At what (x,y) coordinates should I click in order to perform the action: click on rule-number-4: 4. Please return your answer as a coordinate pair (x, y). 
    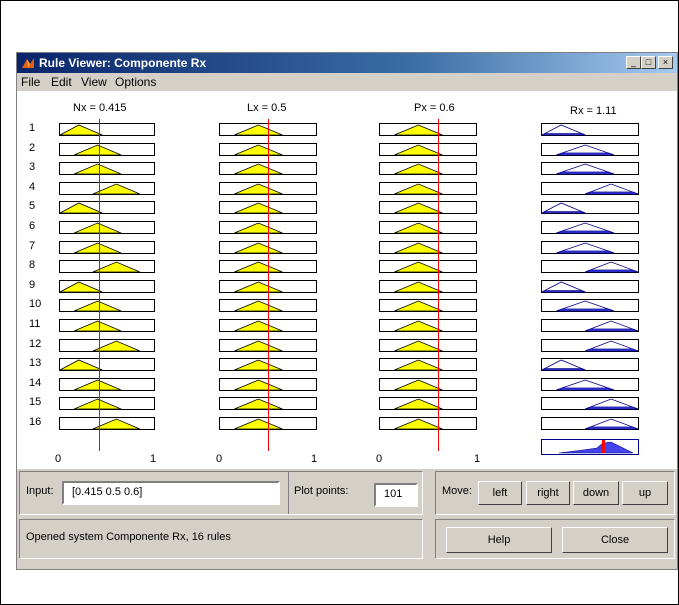
    Looking at the image, I should click on (32, 186).